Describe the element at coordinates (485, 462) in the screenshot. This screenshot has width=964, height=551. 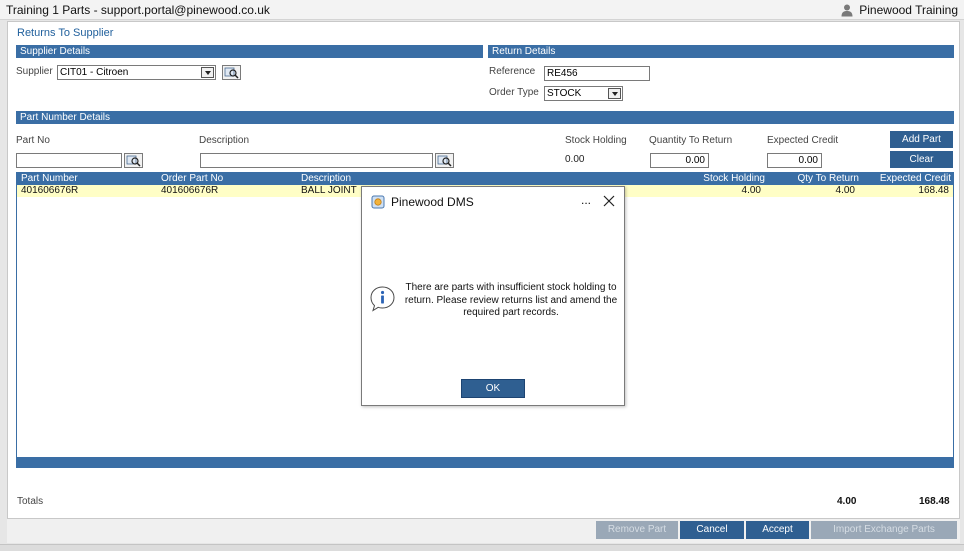
I see `grid-footer` at that location.